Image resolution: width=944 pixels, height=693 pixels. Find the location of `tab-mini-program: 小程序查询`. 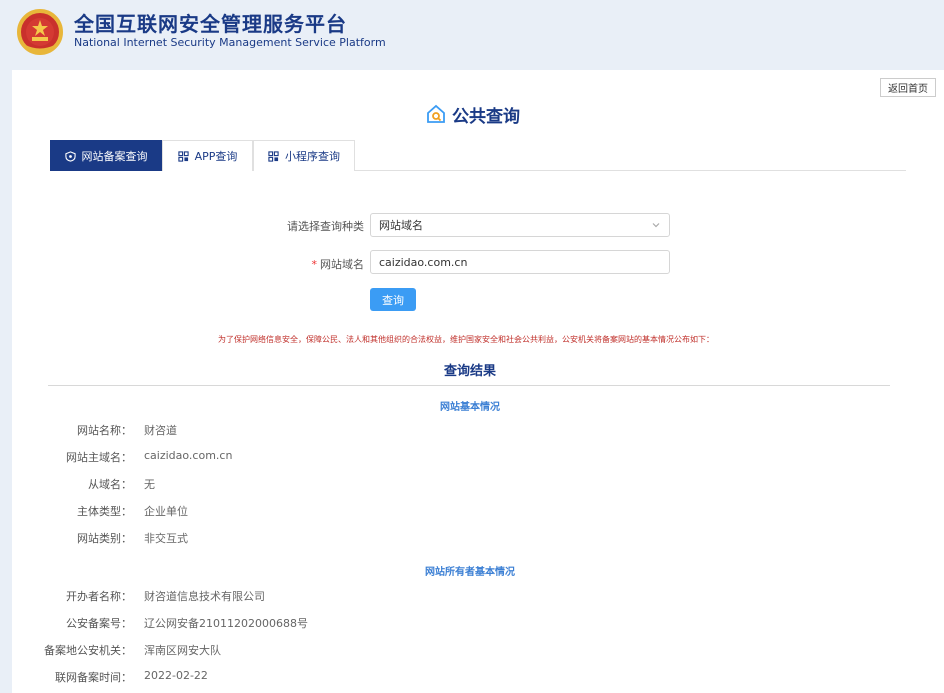

tab-mini-program: 小程序查询 is located at coordinates (304, 155).